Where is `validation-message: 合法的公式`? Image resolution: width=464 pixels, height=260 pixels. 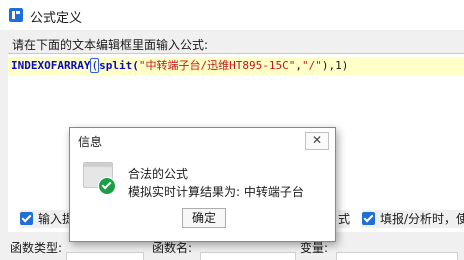 validation-message: 合法的公式 is located at coordinates (158, 174).